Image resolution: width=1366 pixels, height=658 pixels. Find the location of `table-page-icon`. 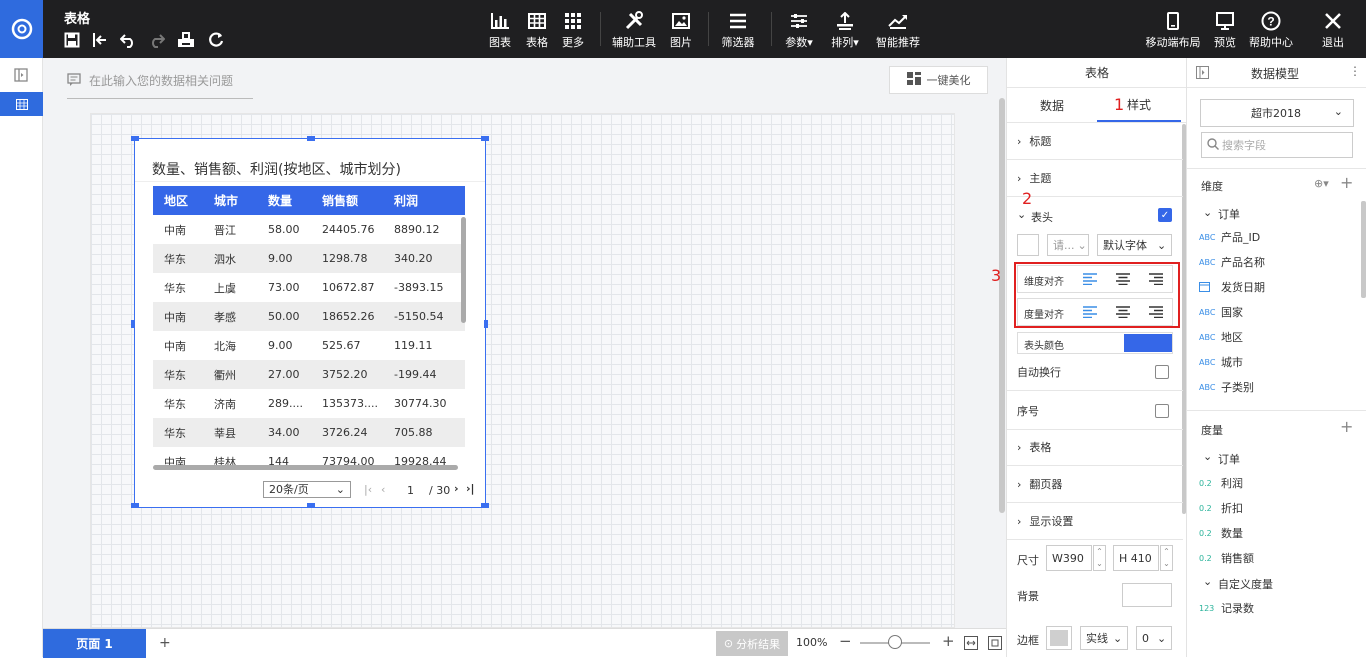

table-page-icon is located at coordinates (21, 104).